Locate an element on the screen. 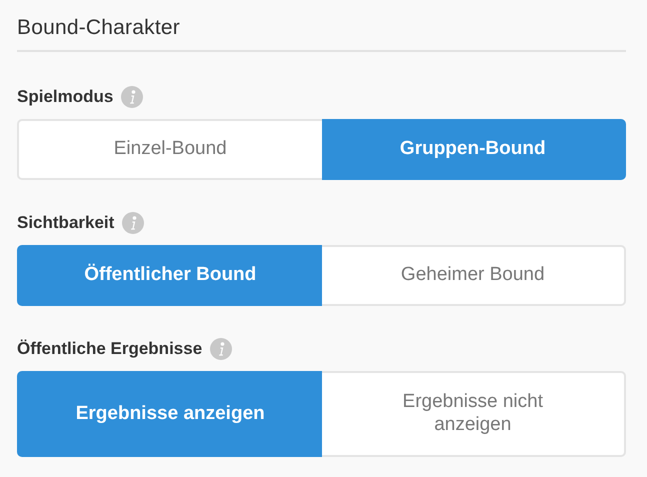 This screenshot has height=477, width=647. toggle-option: Geheimer Bound is located at coordinates (474, 275).